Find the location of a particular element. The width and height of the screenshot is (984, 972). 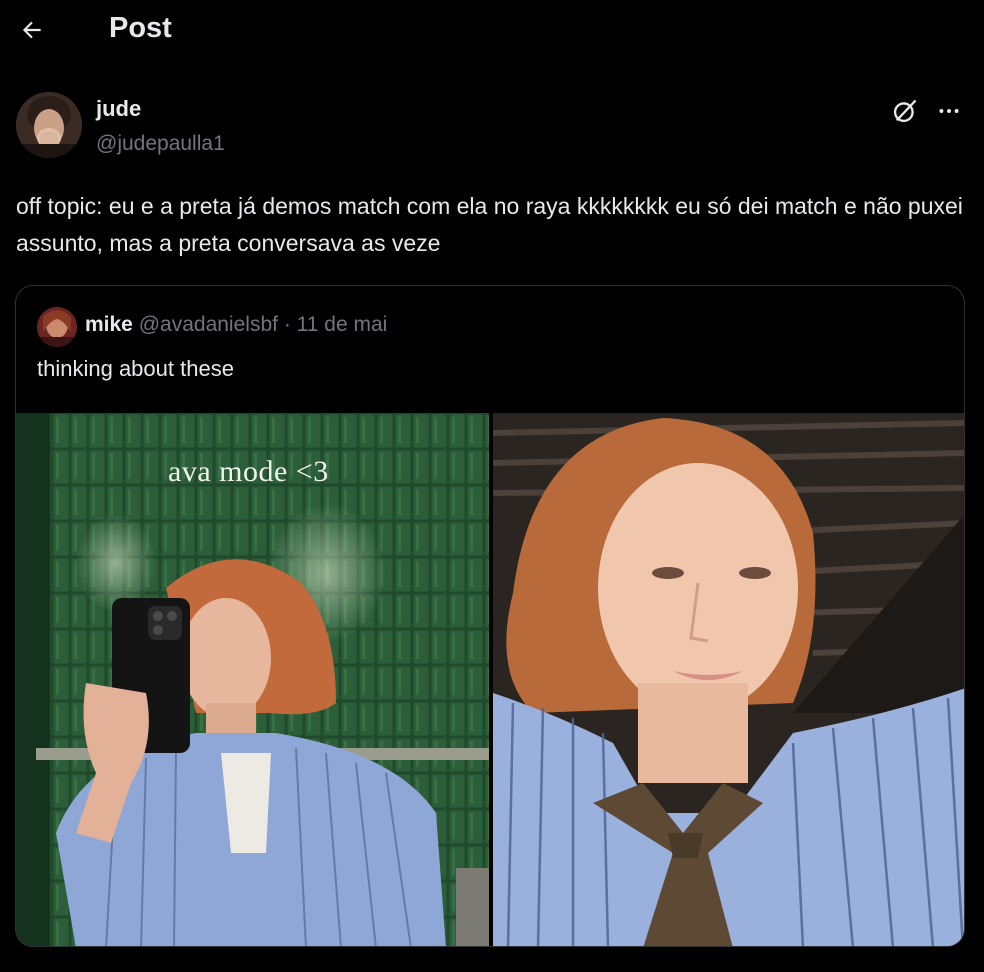

author-handle: @judepaulla1 is located at coordinates (160, 144).